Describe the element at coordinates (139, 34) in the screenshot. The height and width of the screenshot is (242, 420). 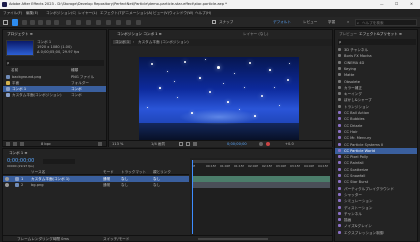
I see `tab-composition: コンポジション コンポ 1 ≡` at that location.